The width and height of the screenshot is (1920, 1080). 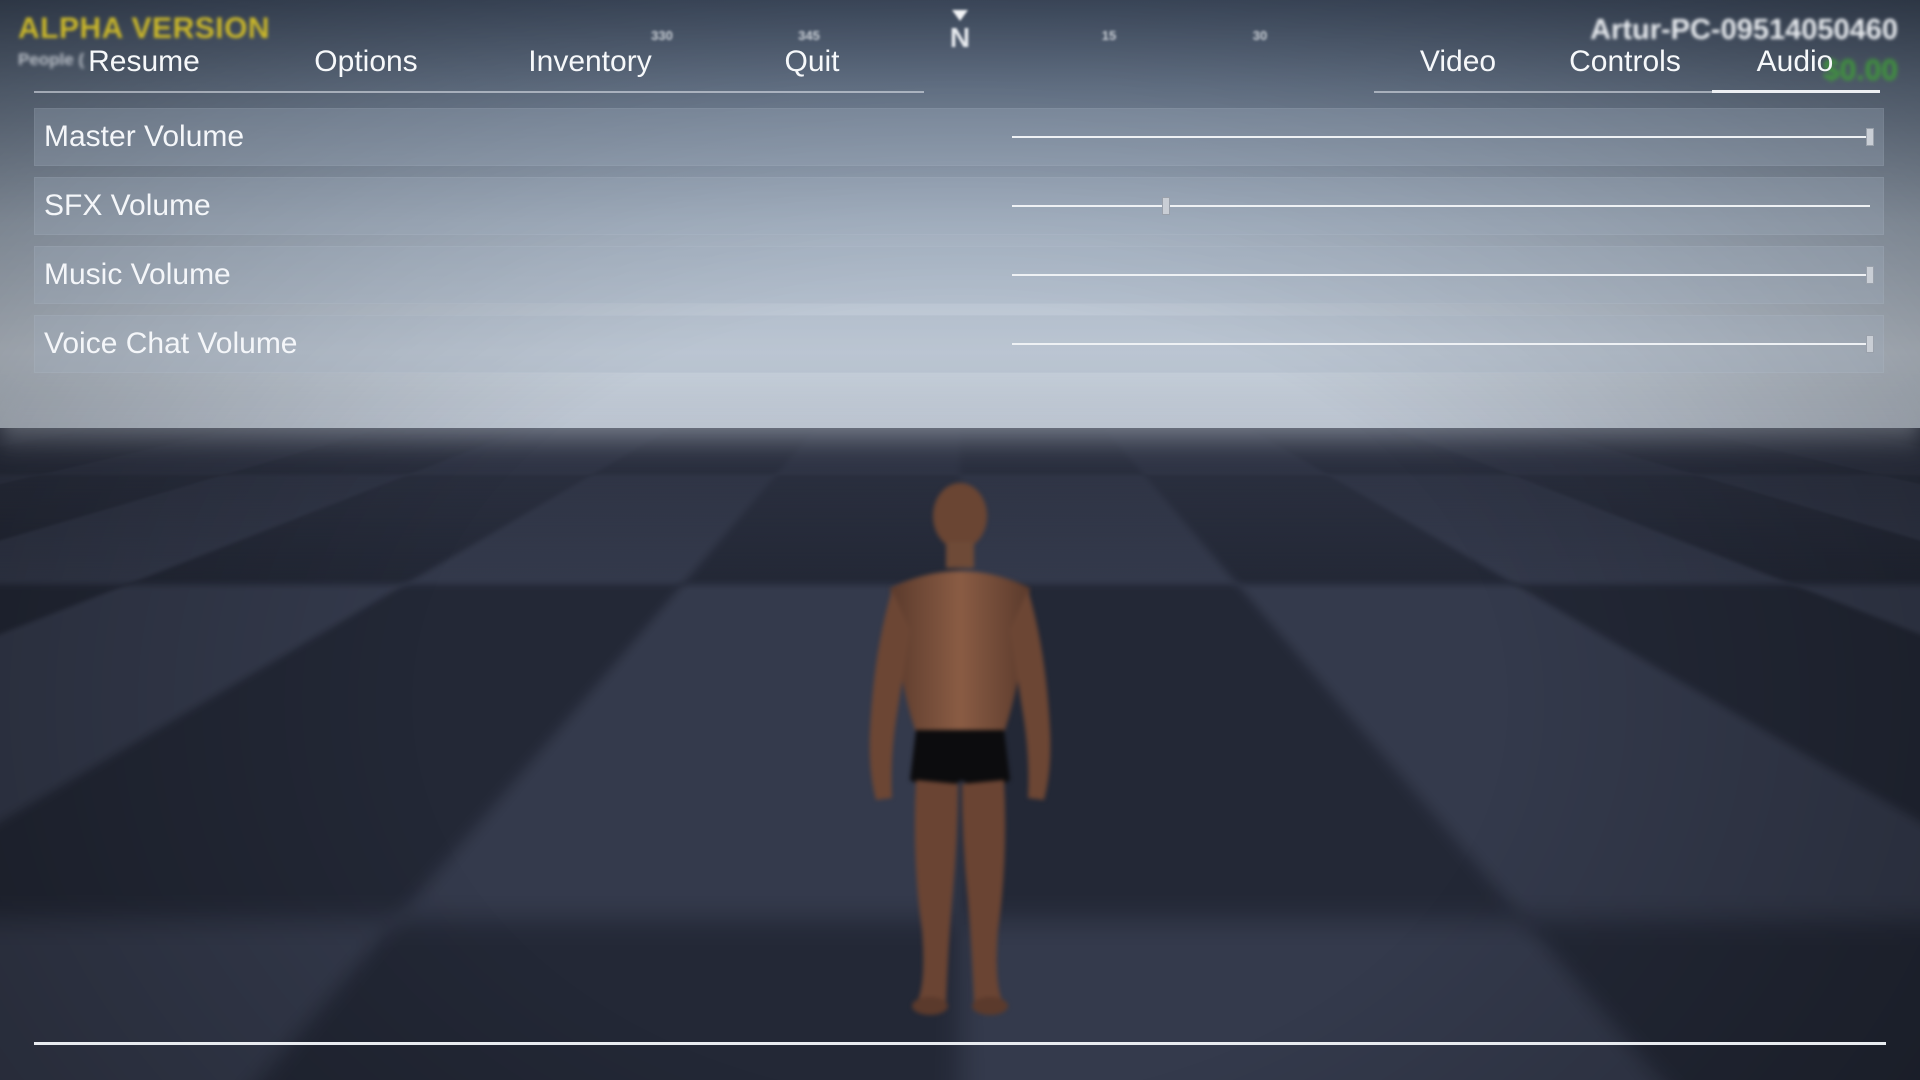 I want to click on tab-video: Video, so click(x=1458, y=62).